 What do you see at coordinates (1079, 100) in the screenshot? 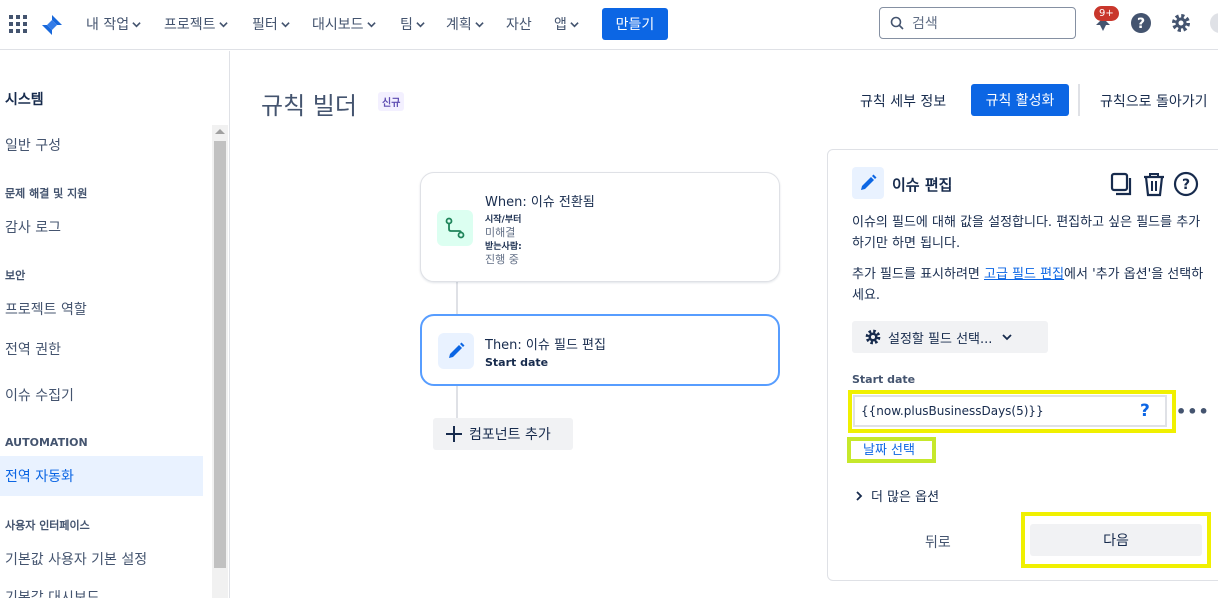
I see `header-divider` at bounding box center [1079, 100].